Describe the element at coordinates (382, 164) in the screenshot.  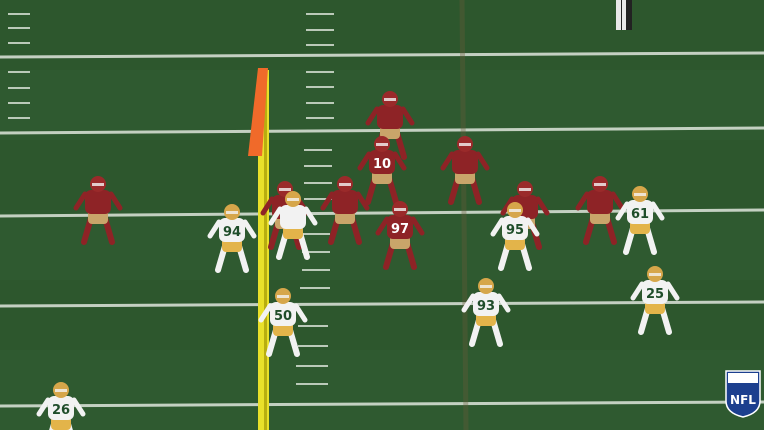
I see `jersey-number: 10` at that location.